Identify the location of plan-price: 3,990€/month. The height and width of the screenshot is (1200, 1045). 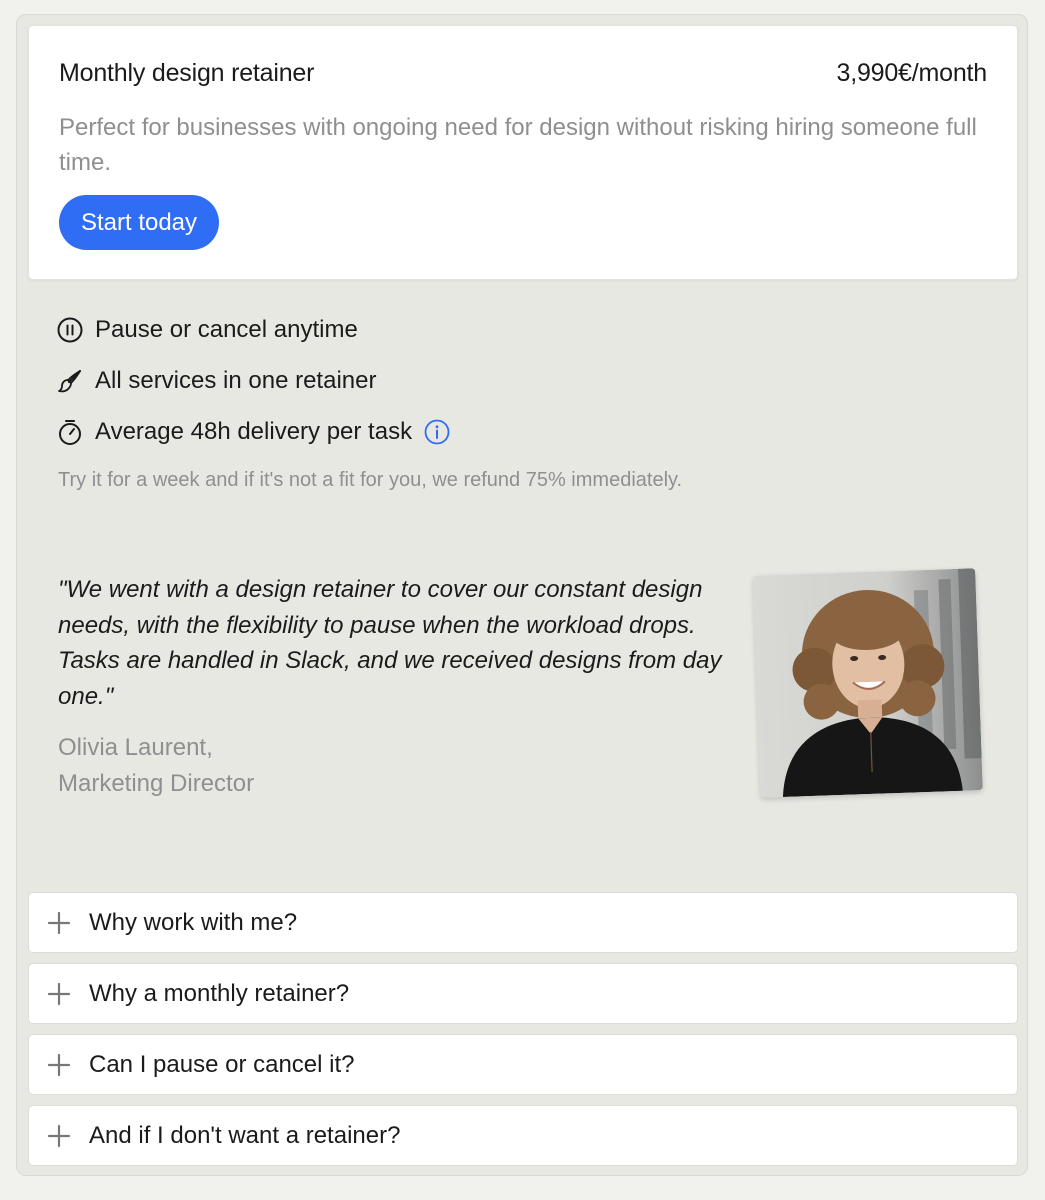
(912, 73).